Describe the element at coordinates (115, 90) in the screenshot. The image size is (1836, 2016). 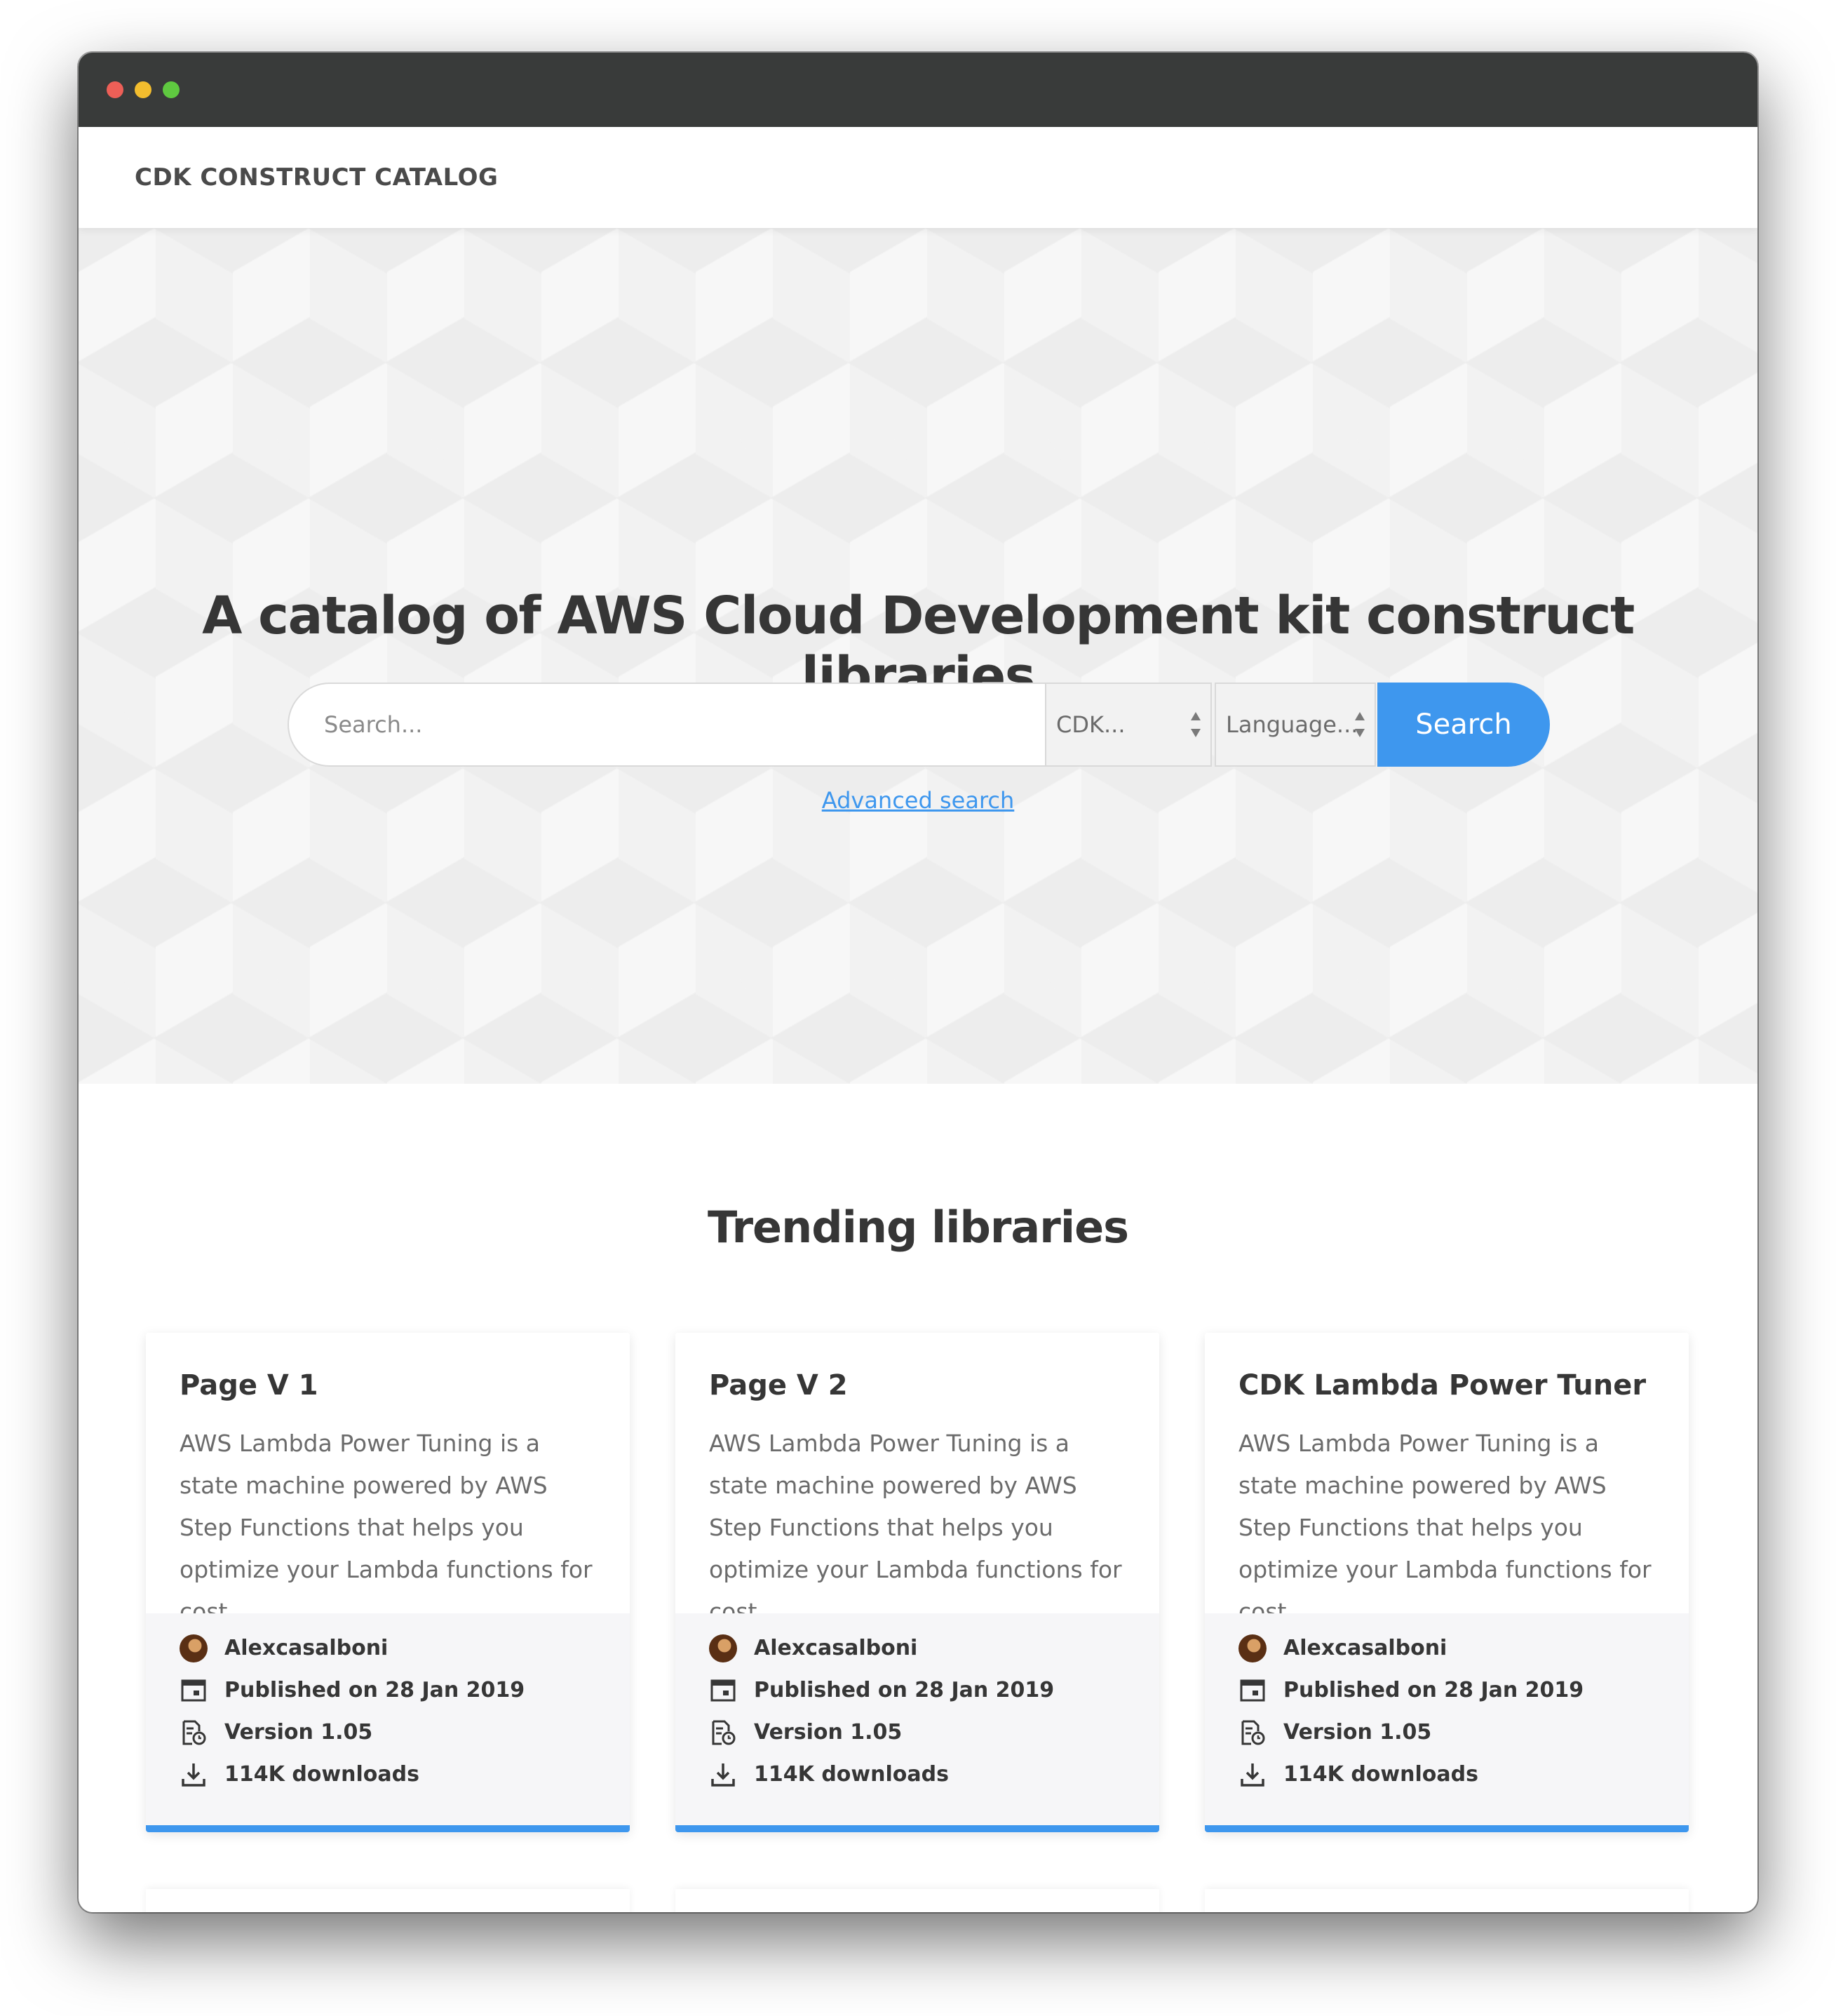
I see `close-window-button` at that location.